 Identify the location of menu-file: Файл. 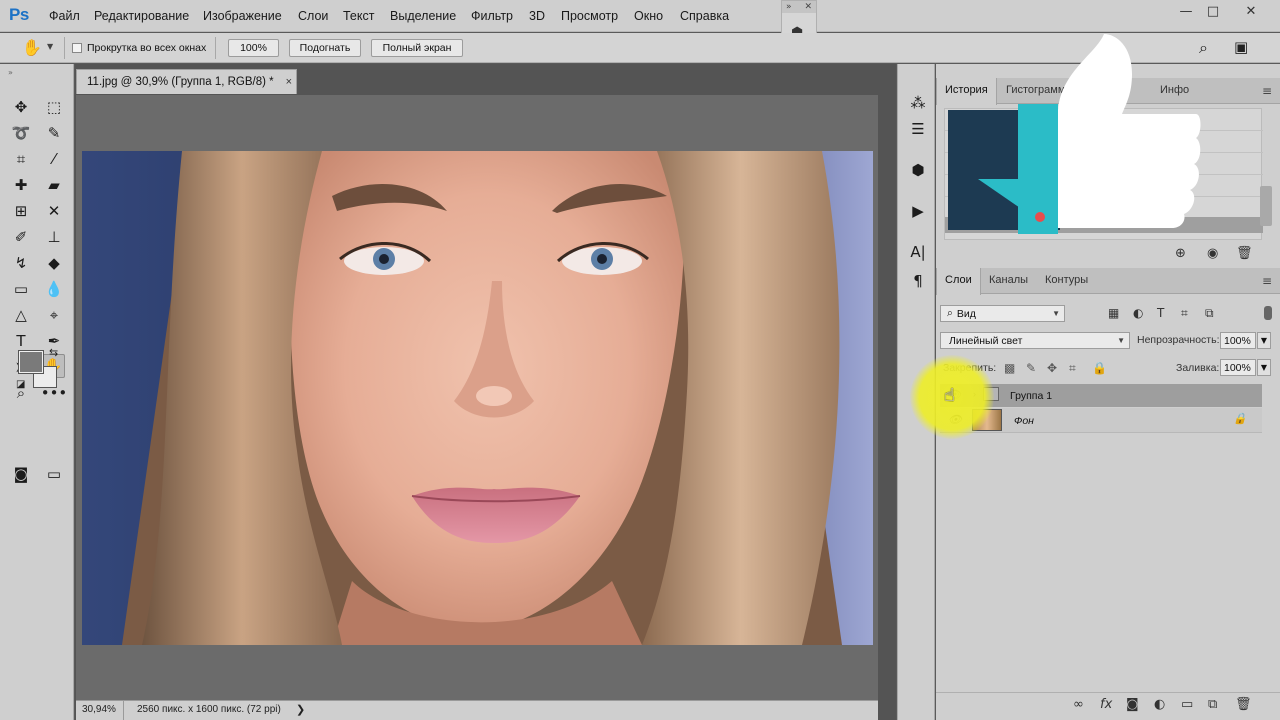
(71, 16).